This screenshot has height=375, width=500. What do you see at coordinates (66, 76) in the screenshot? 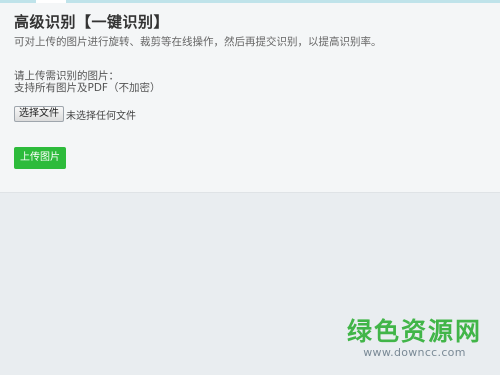
I see `upload-prompt: 请上传需识别的图片：` at bounding box center [66, 76].